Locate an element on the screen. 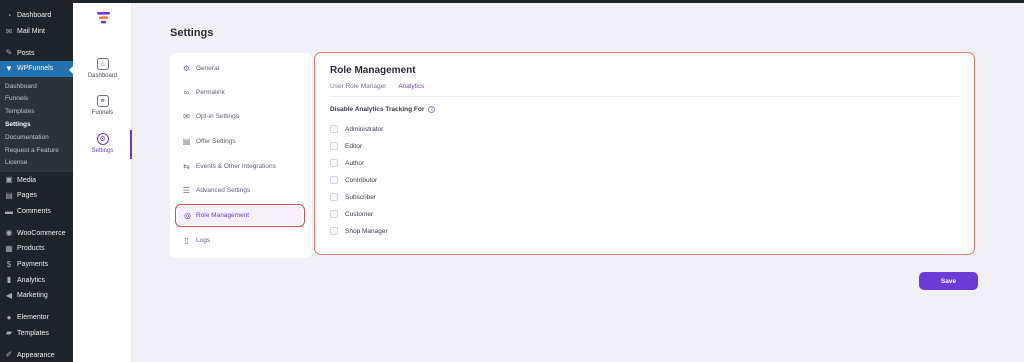  wp-menu-marketing: ◀ Marketing is located at coordinates (36, 296).